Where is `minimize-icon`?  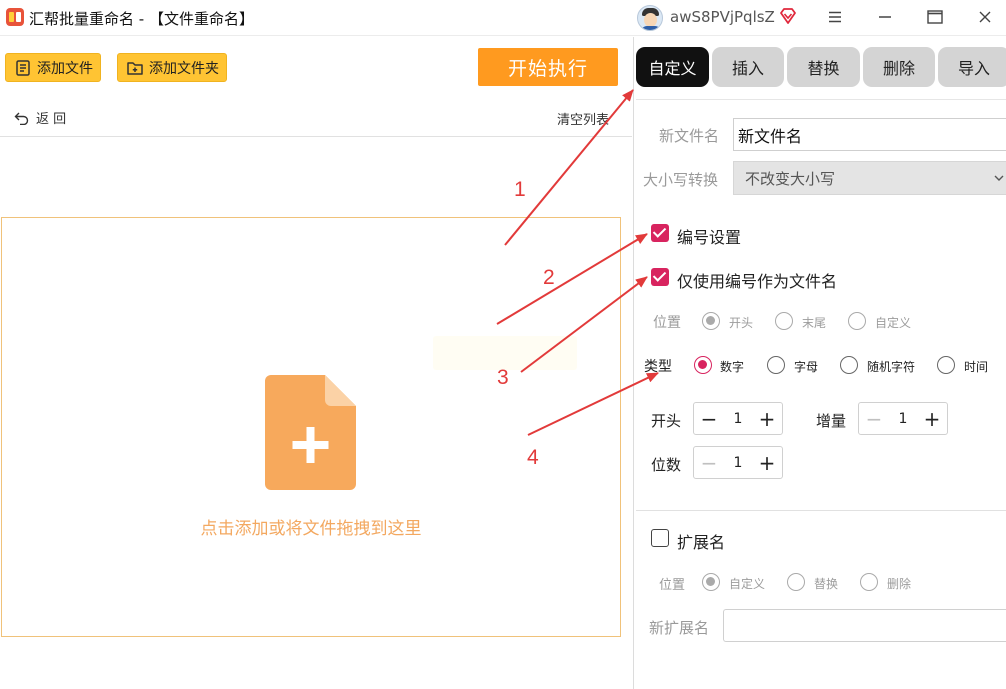
minimize-icon is located at coordinates (885, 17).